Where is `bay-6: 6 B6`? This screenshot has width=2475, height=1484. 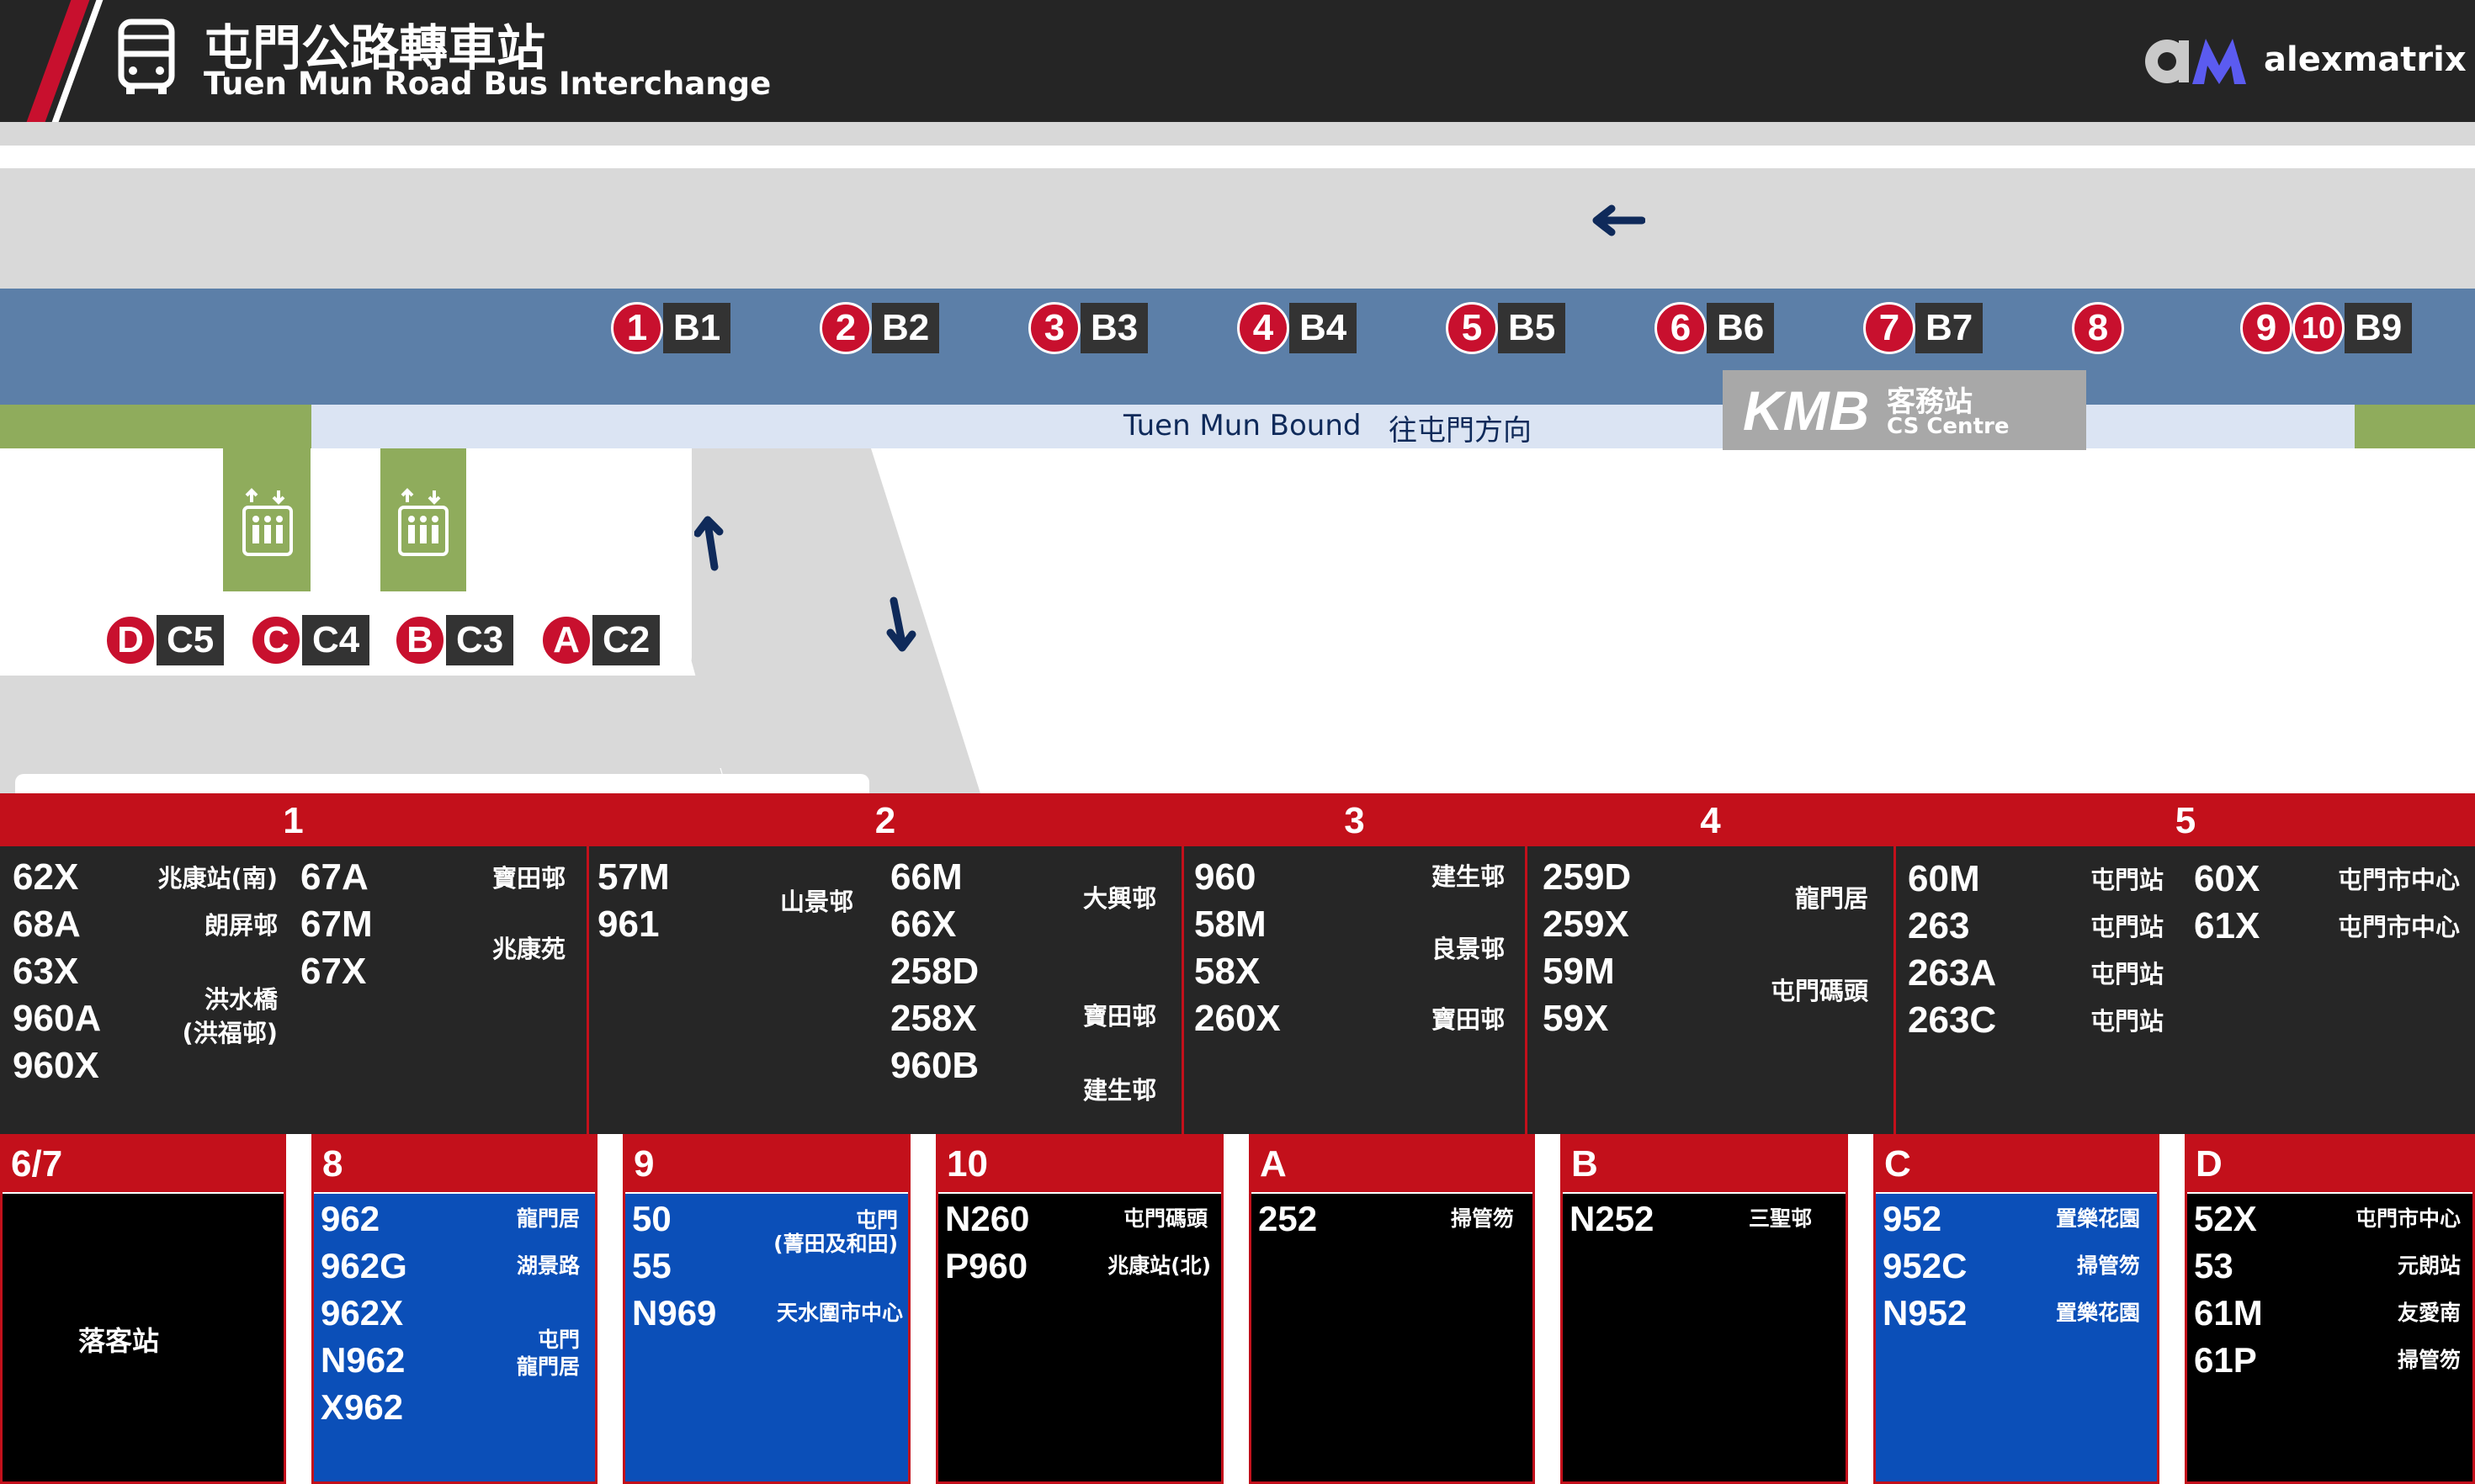
bay-6: 6 B6 is located at coordinates (1714, 328).